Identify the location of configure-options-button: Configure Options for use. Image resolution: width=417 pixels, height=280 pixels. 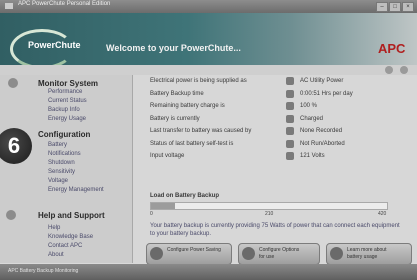
(279, 254).